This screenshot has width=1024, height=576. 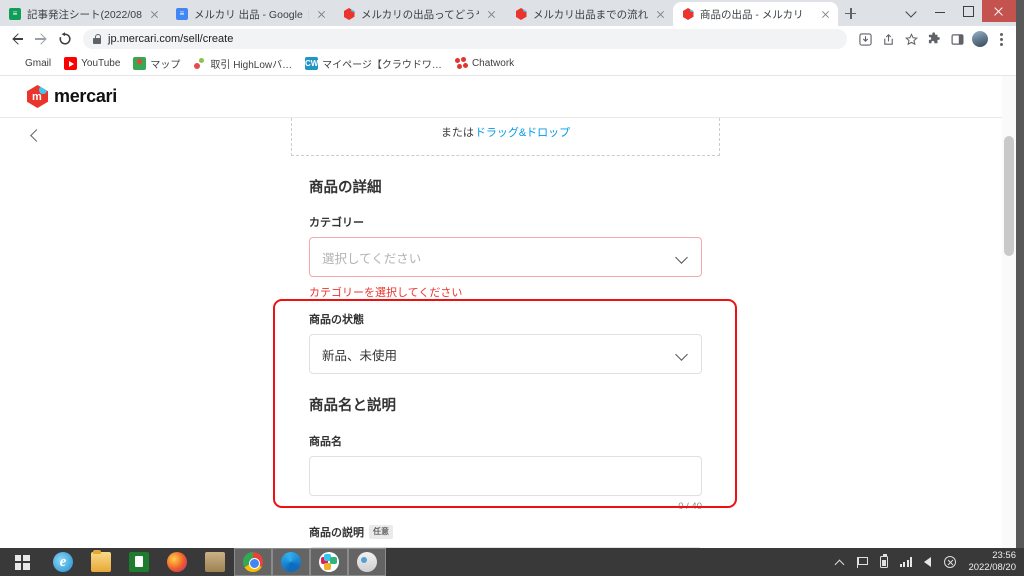 What do you see at coordinates (905, 562) in the screenshot?
I see `network-bars-icon` at bounding box center [905, 562].